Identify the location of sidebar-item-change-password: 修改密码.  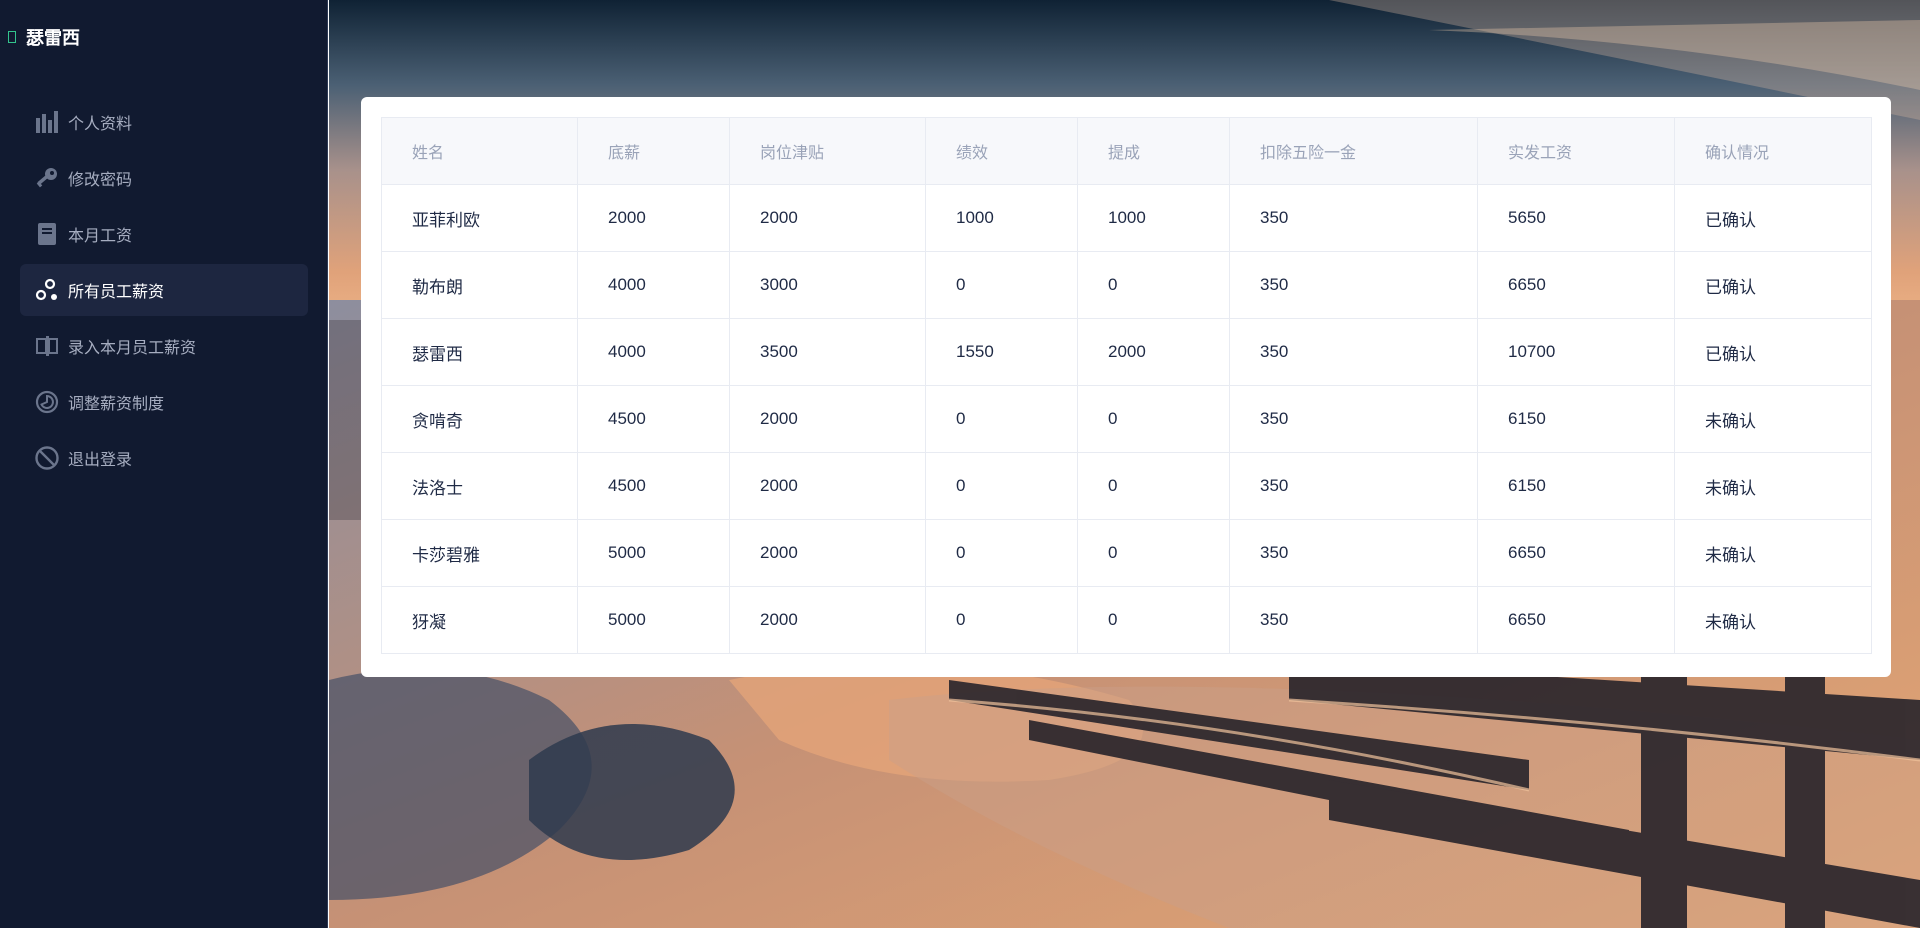
(164, 178).